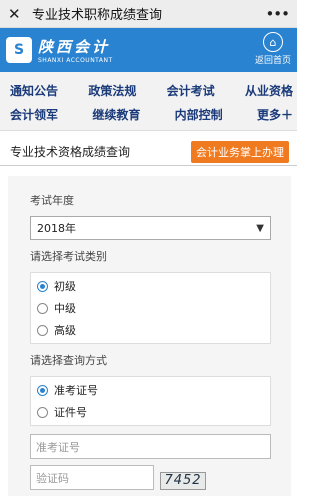 The width and height of the screenshot is (320, 500). I want to click on radio-label: 准考证号, so click(76, 390).